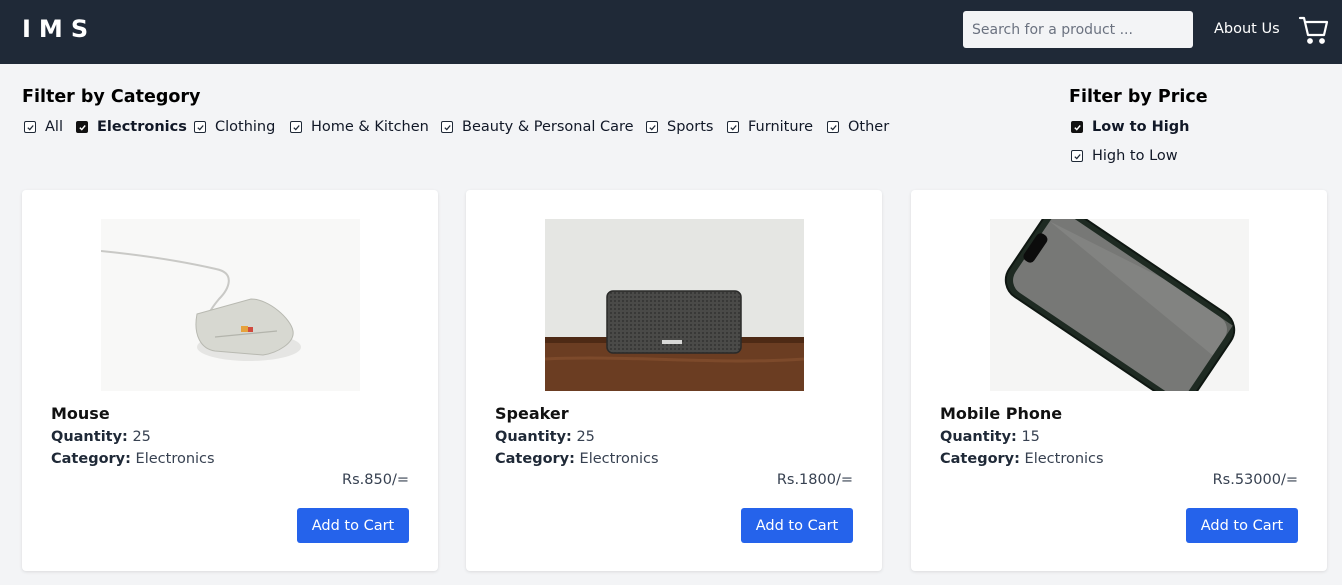  I want to click on price-filter-high-to-low: High to Low, so click(1124, 156).